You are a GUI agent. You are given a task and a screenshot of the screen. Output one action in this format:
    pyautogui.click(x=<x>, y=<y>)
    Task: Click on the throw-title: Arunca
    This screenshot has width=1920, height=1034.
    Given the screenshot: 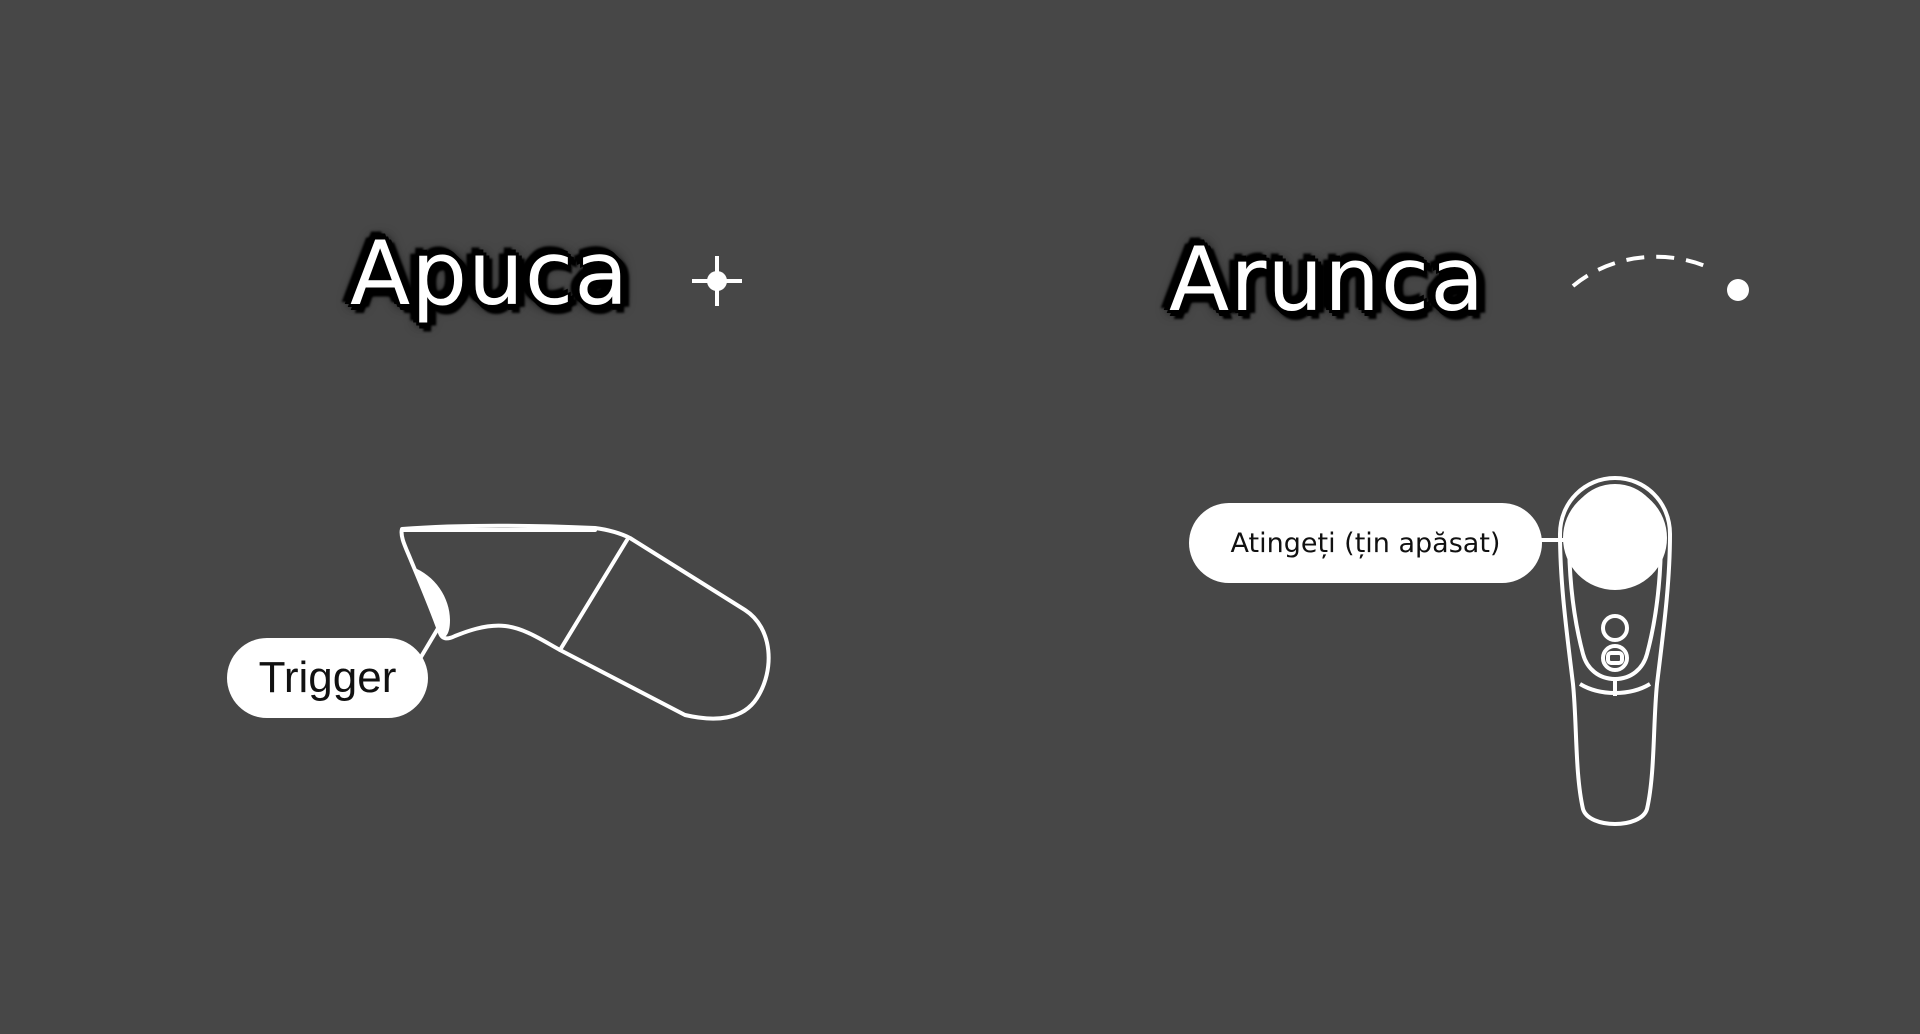 What is the action you would take?
    pyautogui.click(x=1327, y=279)
    